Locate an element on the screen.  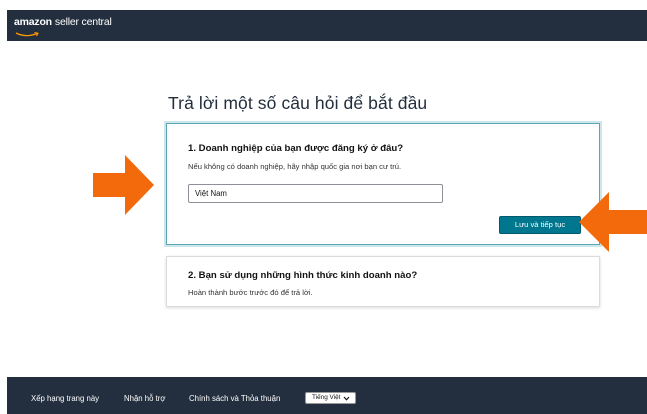
chevron-down-icon is located at coordinates (346, 398).